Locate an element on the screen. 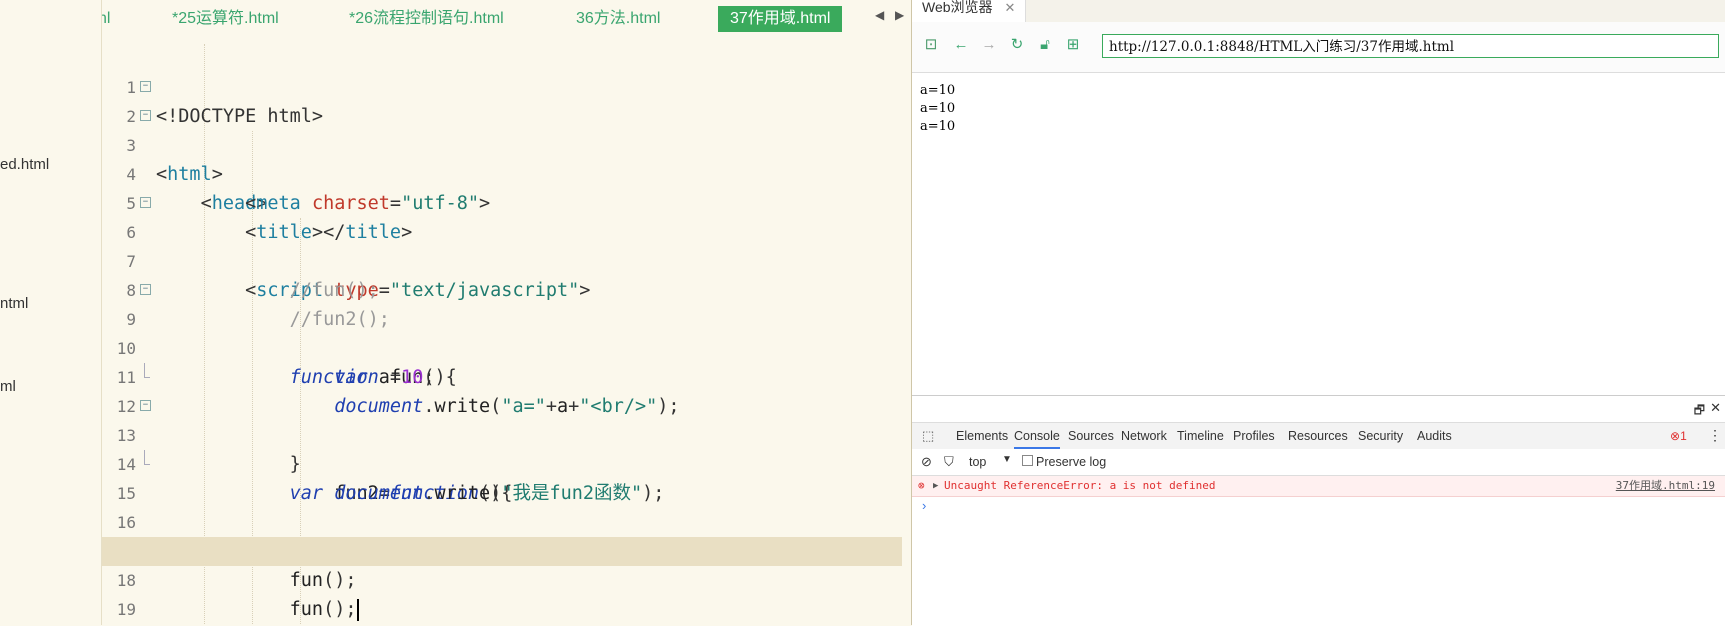  code-line: 17 fun(); is located at coordinates (502, 549).